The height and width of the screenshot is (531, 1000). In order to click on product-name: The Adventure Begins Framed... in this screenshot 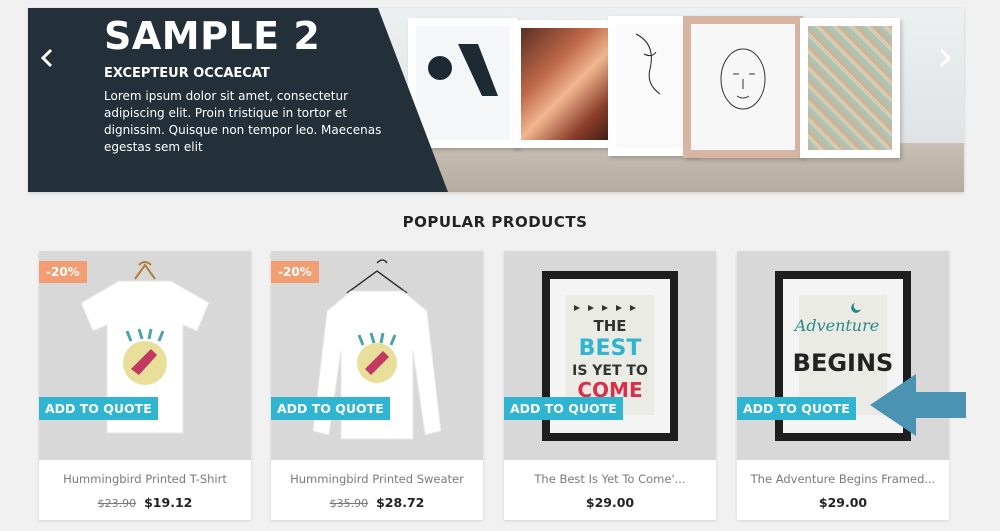, I will do `click(843, 479)`.